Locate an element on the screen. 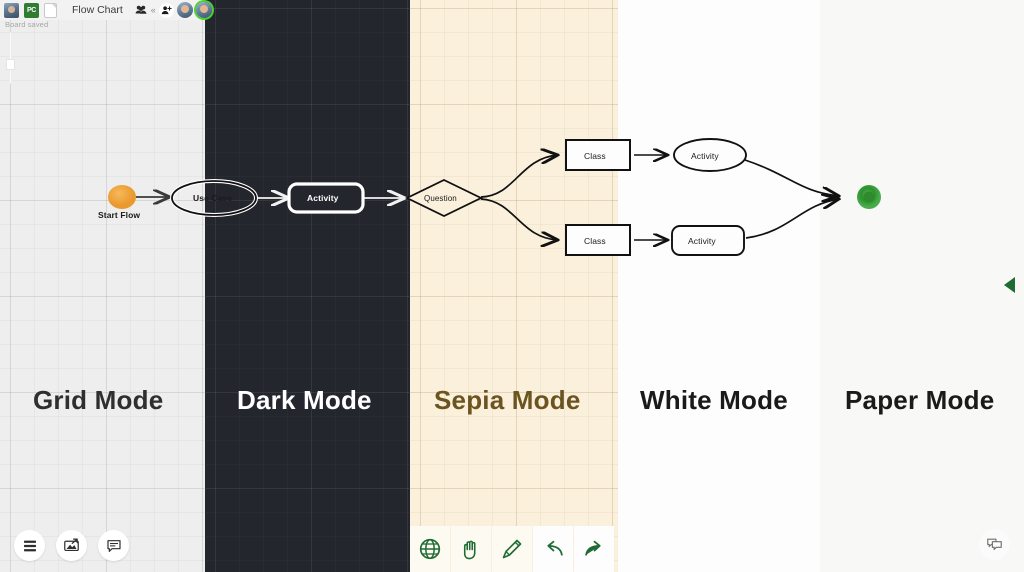 The height and width of the screenshot is (572, 1024). node-label-usecase: Use Case is located at coordinates (213, 198).